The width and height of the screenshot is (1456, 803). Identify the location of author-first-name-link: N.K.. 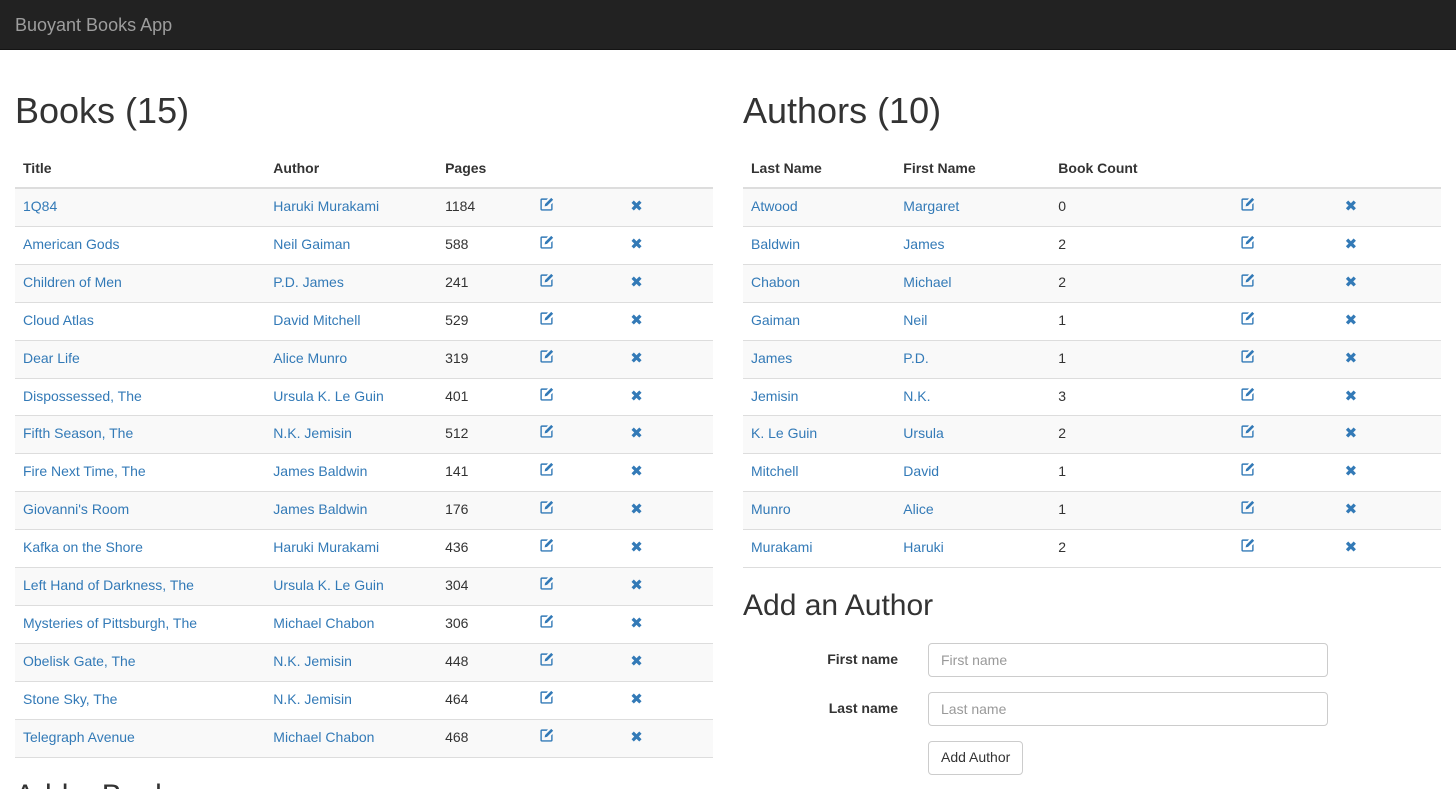
(916, 396).